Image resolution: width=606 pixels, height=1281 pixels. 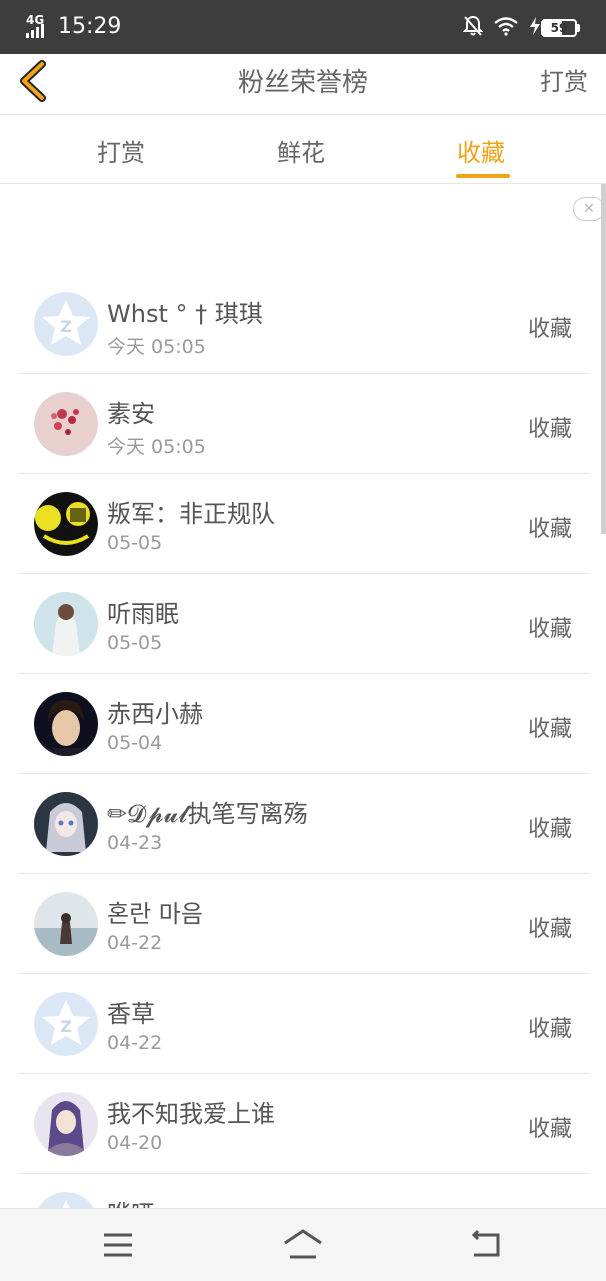 I want to click on status-time: 15:29, so click(x=90, y=26).